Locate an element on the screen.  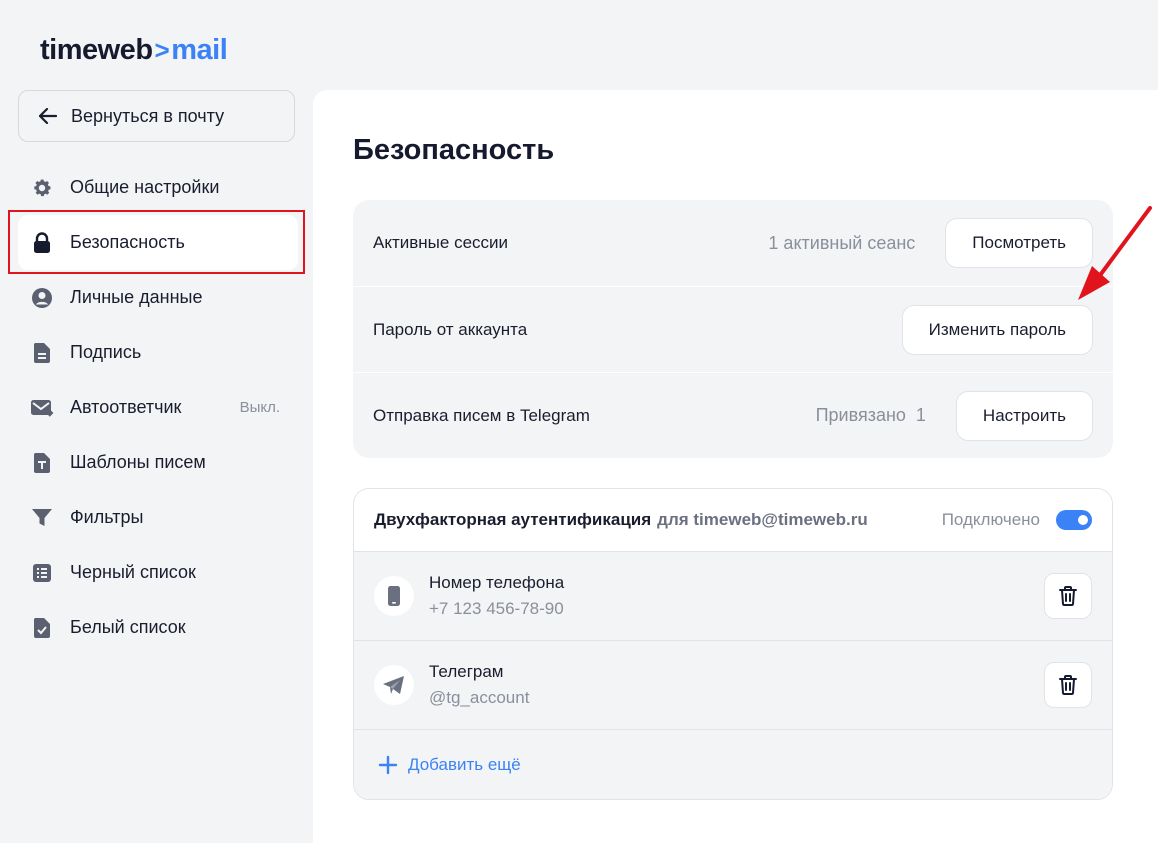
list-icon is located at coordinates (42, 573).